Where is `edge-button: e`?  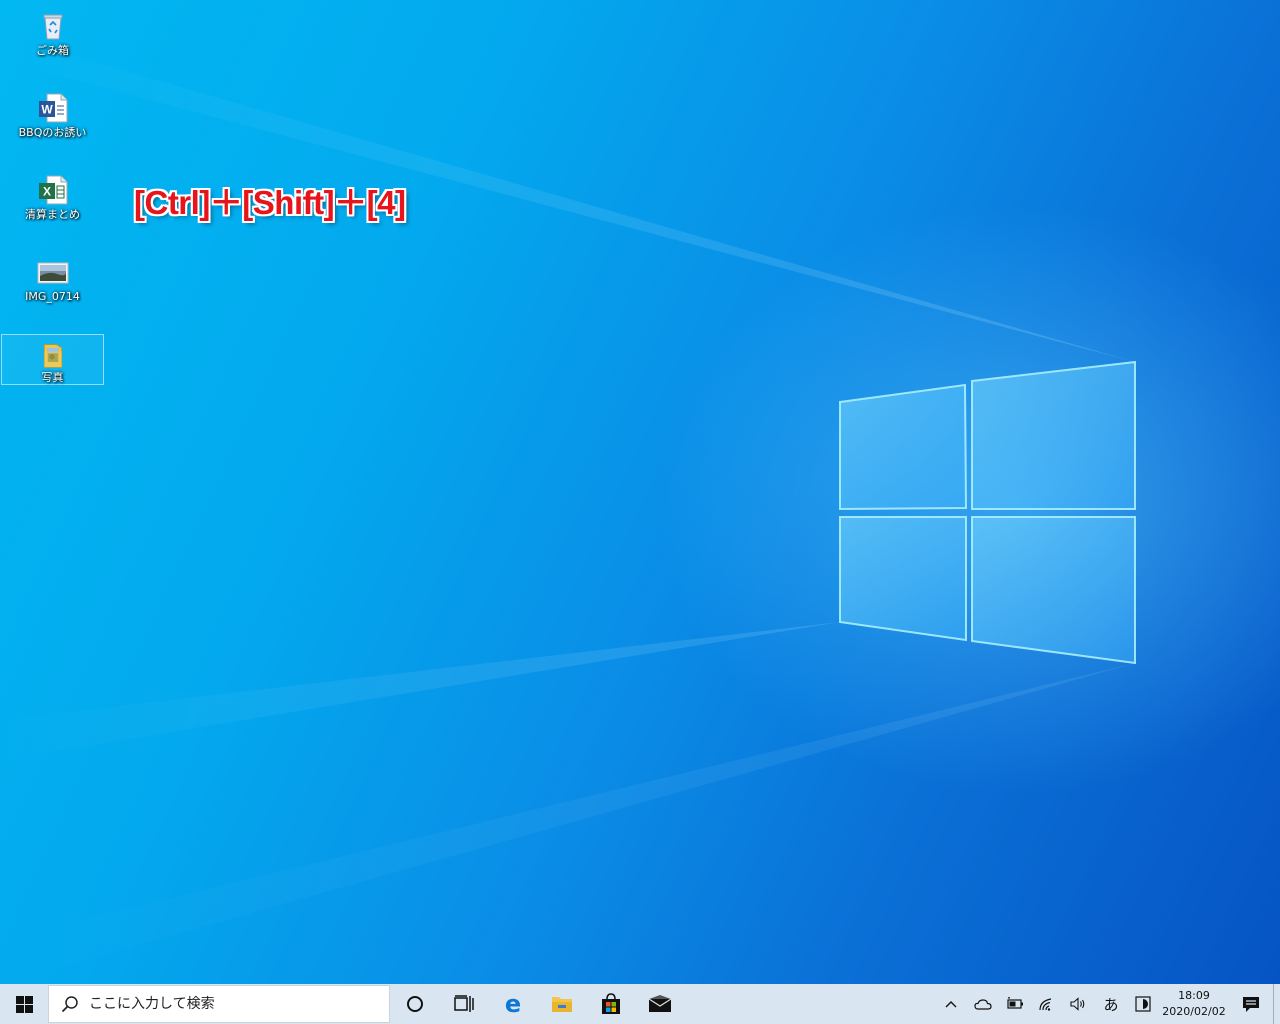
edge-button: e is located at coordinates (512, 1004).